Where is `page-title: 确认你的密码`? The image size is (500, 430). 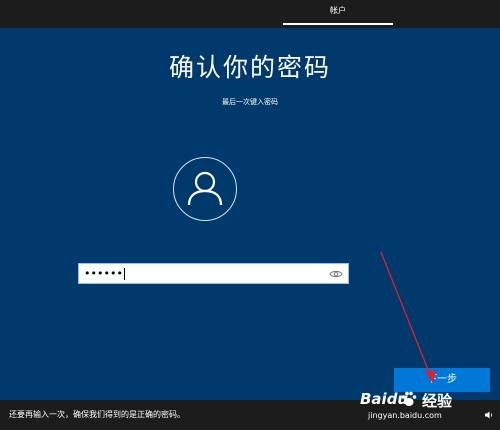 page-title: 确认你的密码 is located at coordinates (249, 67).